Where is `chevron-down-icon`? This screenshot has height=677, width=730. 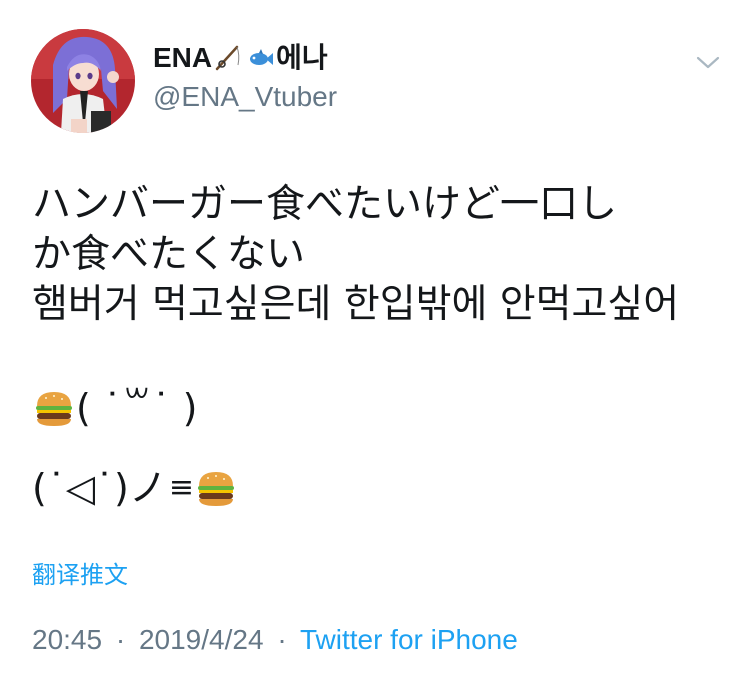
chevron-down-icon is located at coordinates (708, 62).